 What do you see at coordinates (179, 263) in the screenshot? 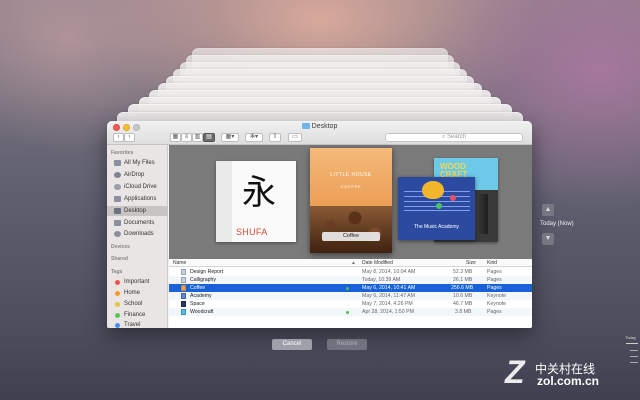
I see `column-header-name: Name` at bounding box center [179, 263].